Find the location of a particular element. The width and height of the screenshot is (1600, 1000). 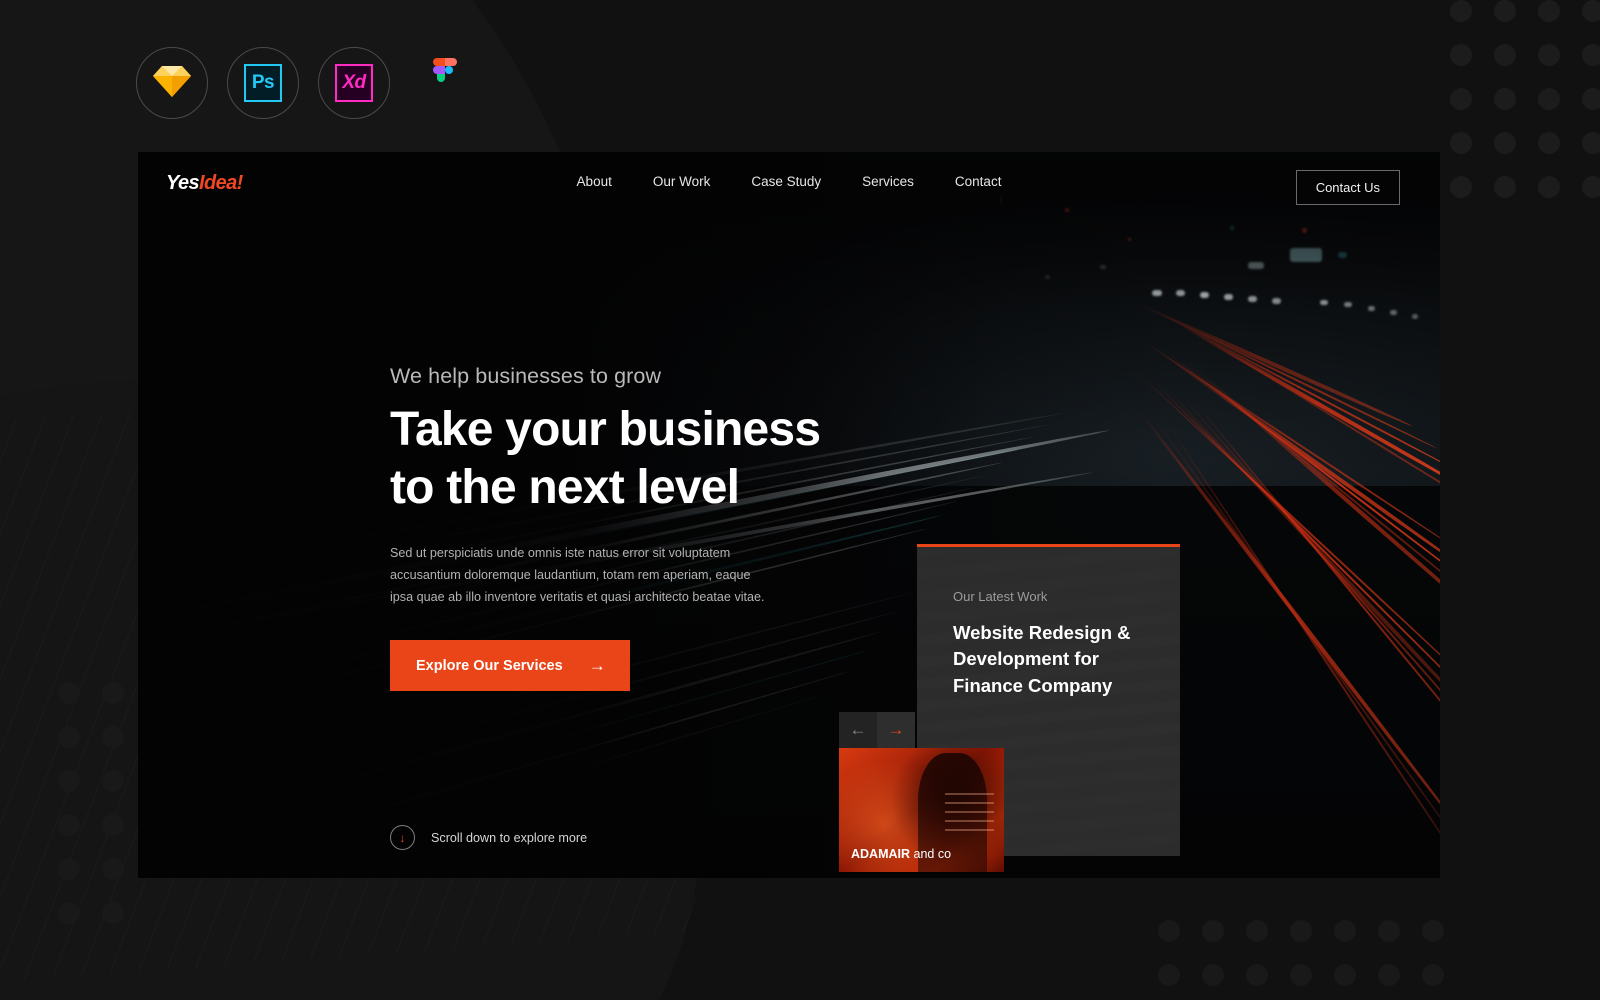

nav-item-about: About is located at coordinates (594, 181).